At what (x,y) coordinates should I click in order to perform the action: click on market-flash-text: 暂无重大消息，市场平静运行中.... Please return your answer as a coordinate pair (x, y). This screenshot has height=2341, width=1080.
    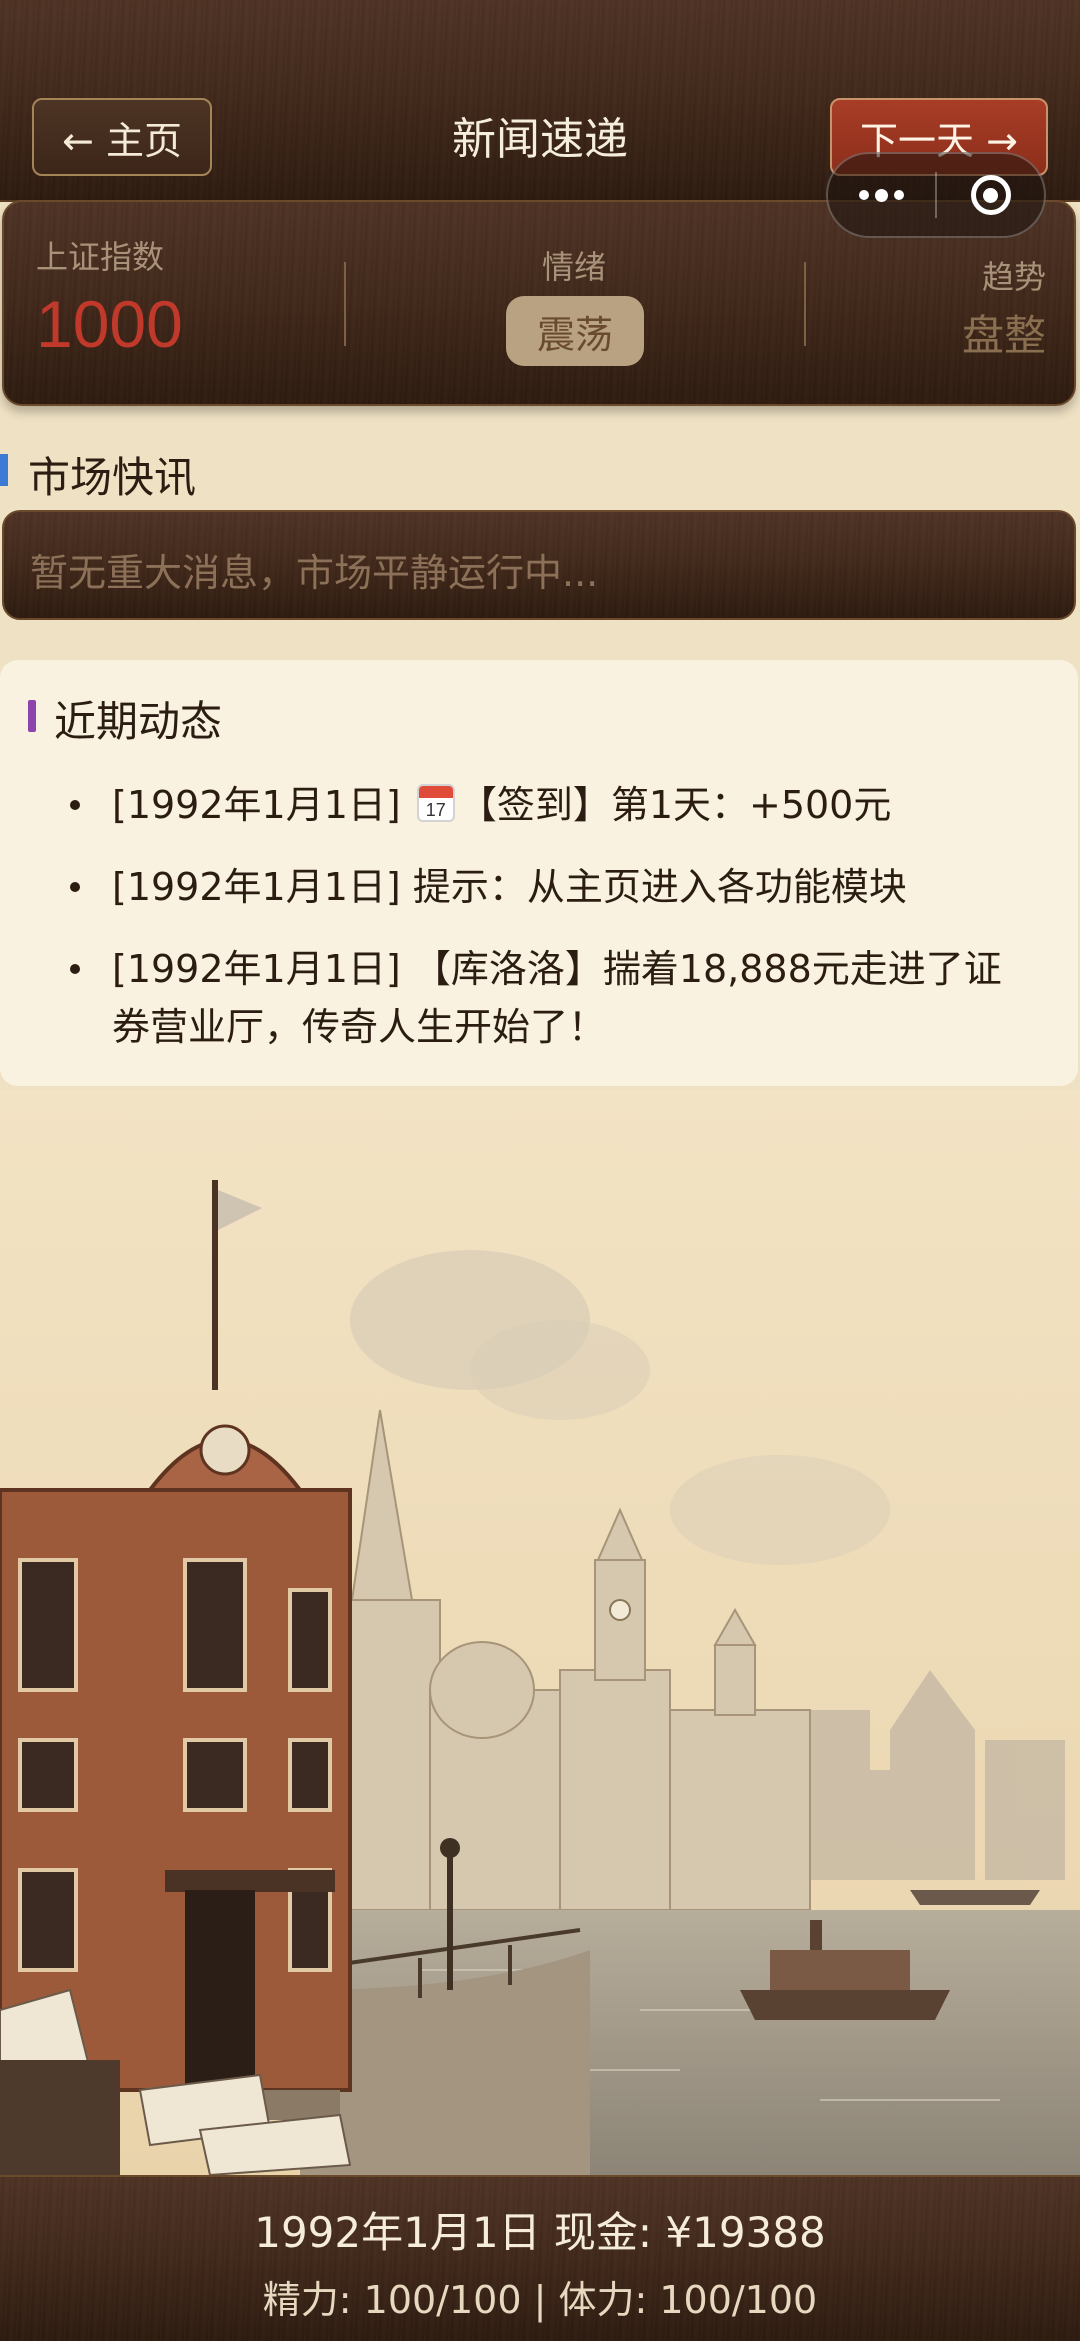
    Looking at the image, I should click on (314, 573).